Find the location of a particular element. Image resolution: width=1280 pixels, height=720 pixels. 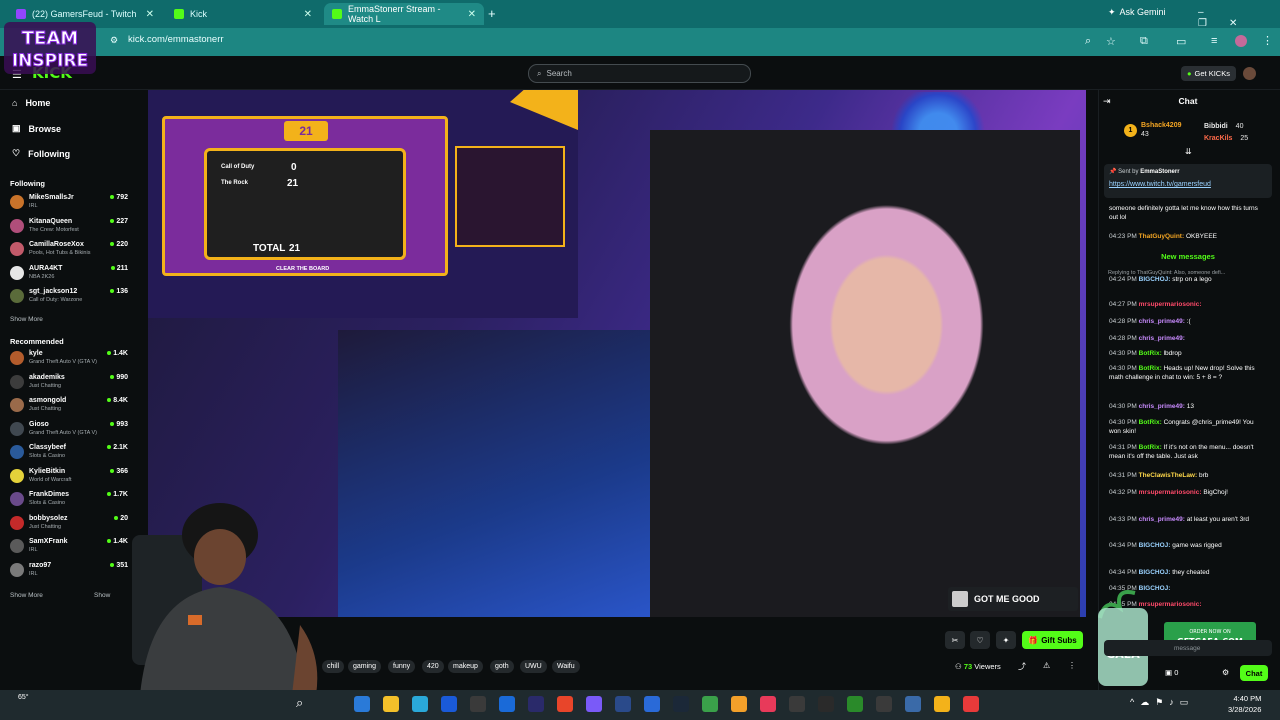

get-kicks-button: ● Get KICKs is located at coordinates (1208, 73).